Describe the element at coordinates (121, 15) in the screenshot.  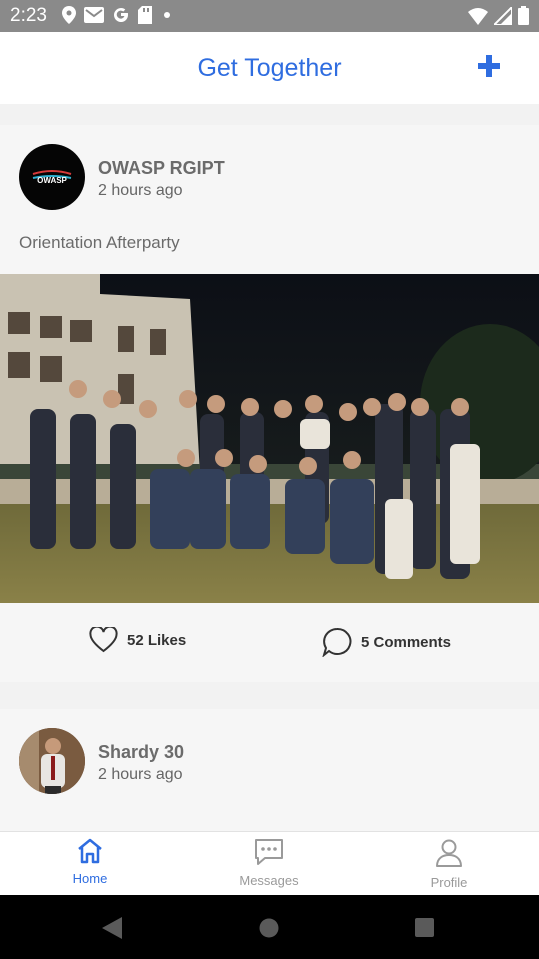
I see `google-icon` at that location.